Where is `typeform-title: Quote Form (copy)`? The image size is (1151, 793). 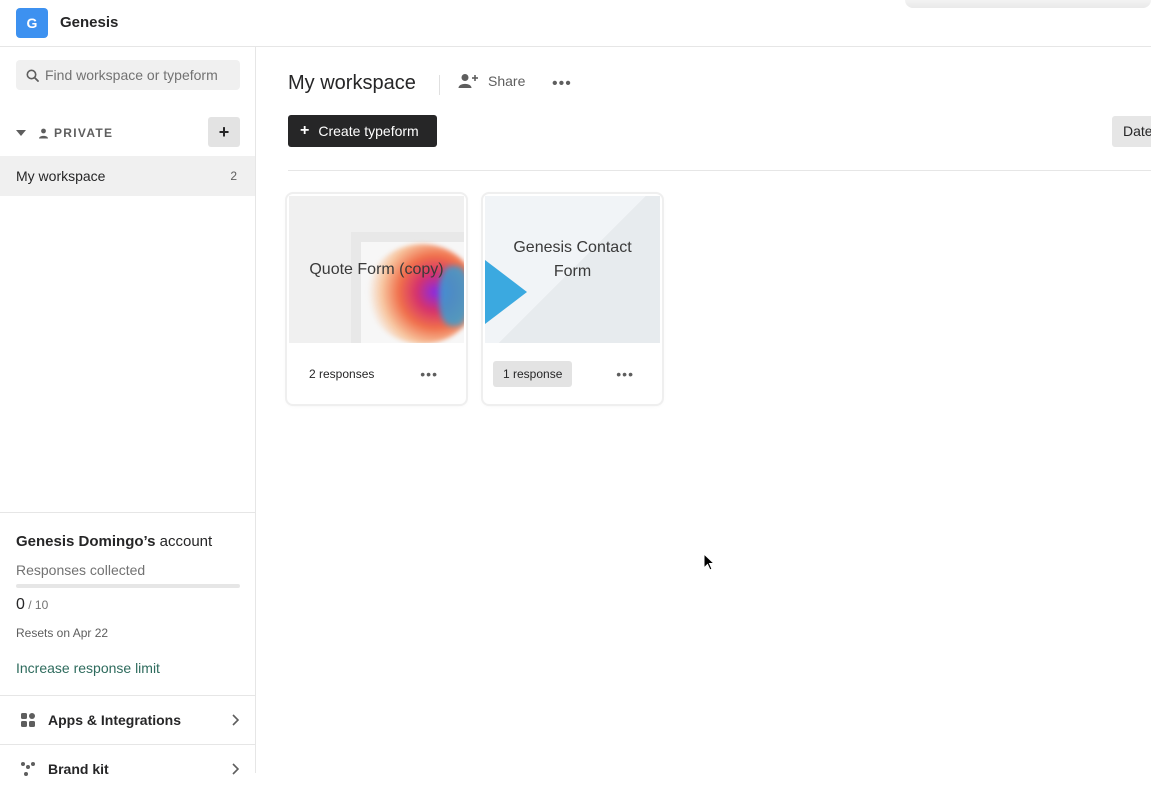
typeform-title: Quote Form (copy) is located at coordinates (376, 269).